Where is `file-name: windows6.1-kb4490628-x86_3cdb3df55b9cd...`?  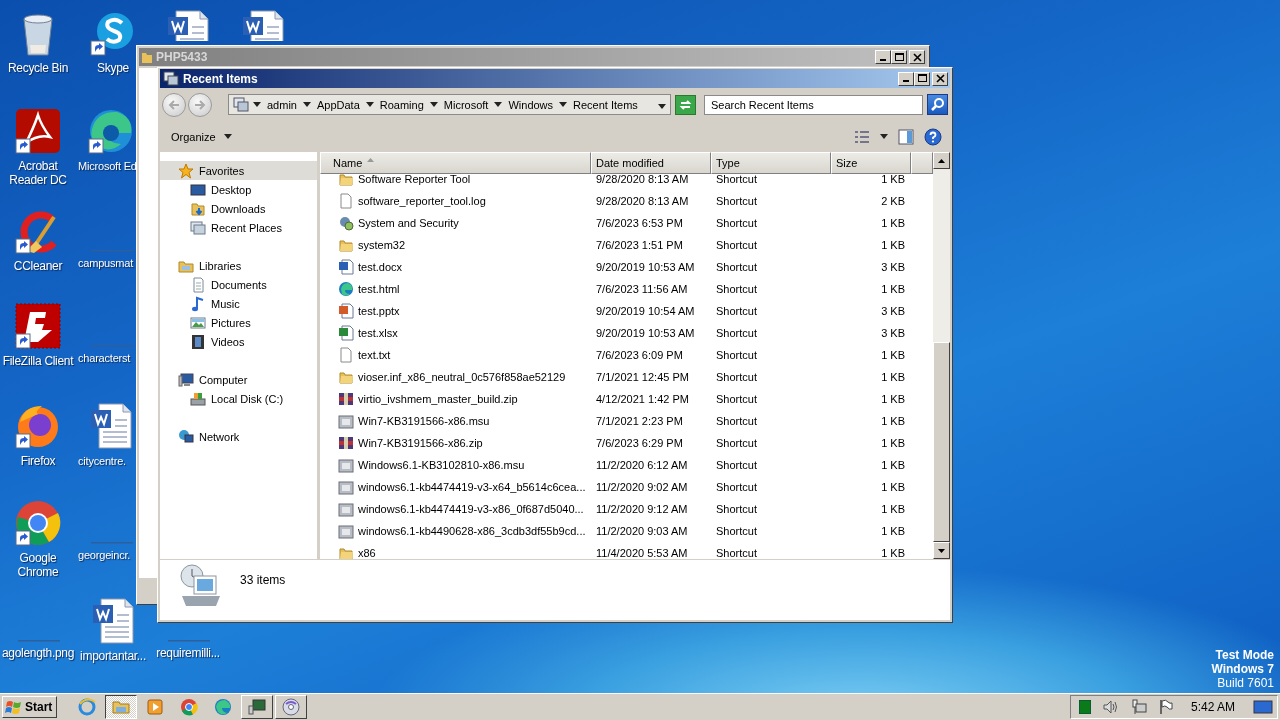 file-name: windows6.1-kb4490628-x86_3cdb3df55b9cd... is located at coordinates (472, 531).